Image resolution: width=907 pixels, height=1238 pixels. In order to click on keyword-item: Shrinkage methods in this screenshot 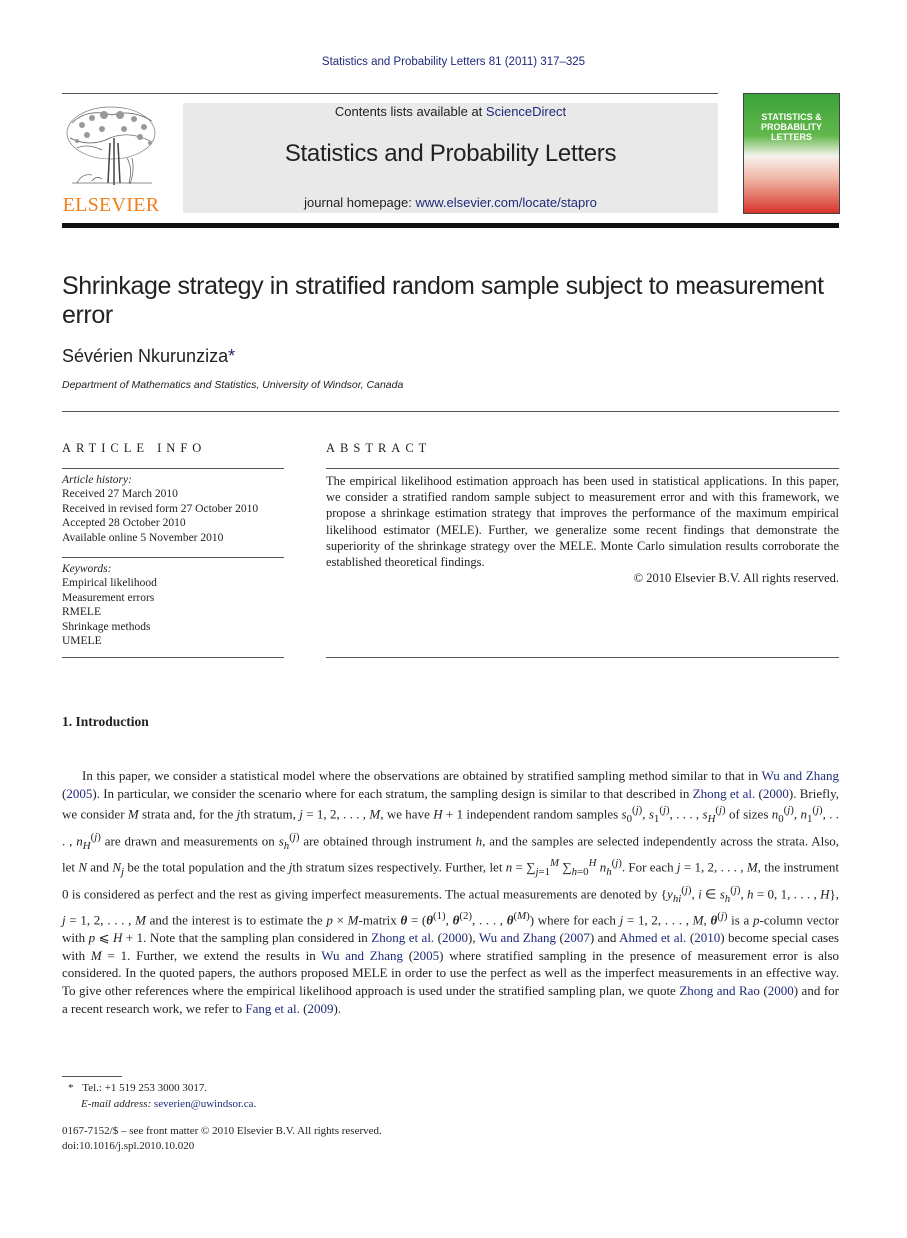, I will do `click(106, 626)`.